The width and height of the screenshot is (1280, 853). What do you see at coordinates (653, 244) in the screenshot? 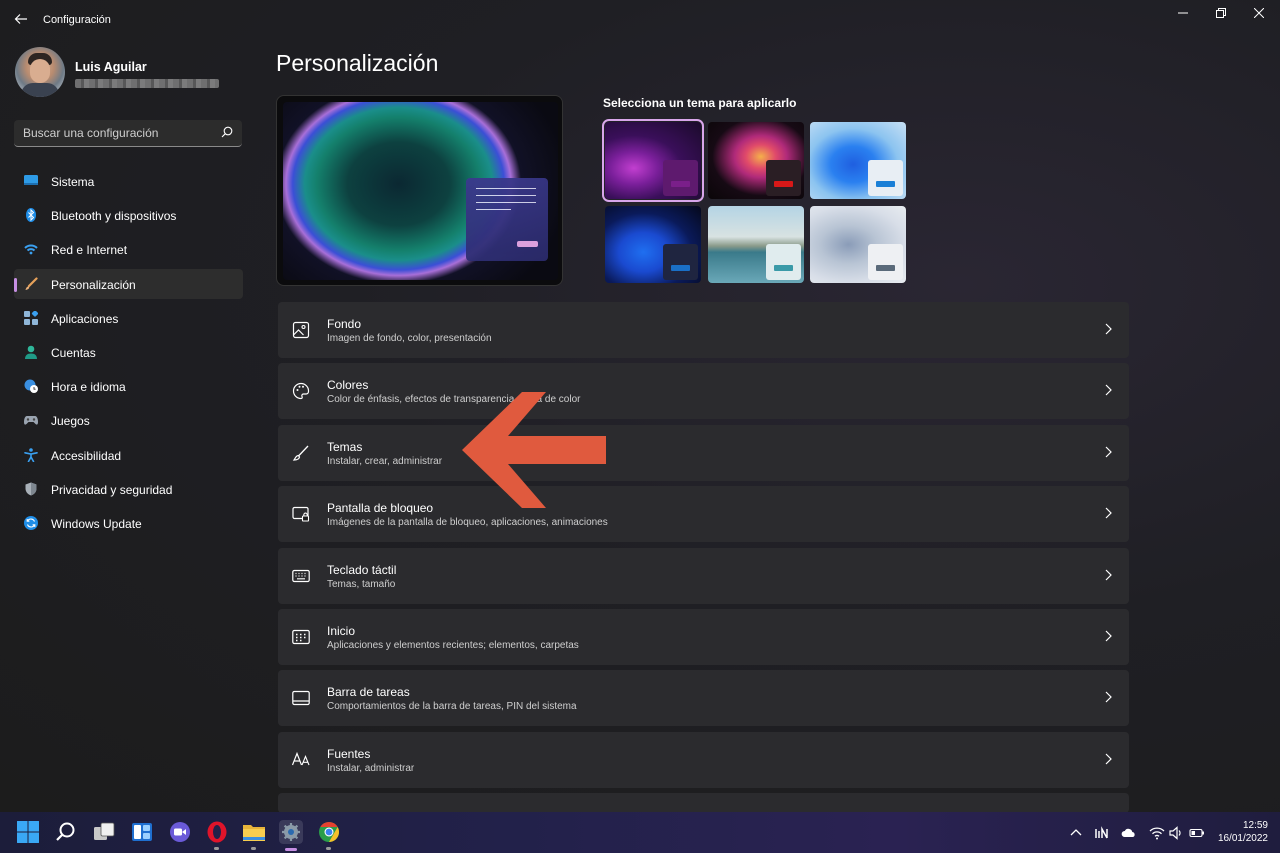
I see `theme-blue-bloom-dark` at bounding box center [653, 244].